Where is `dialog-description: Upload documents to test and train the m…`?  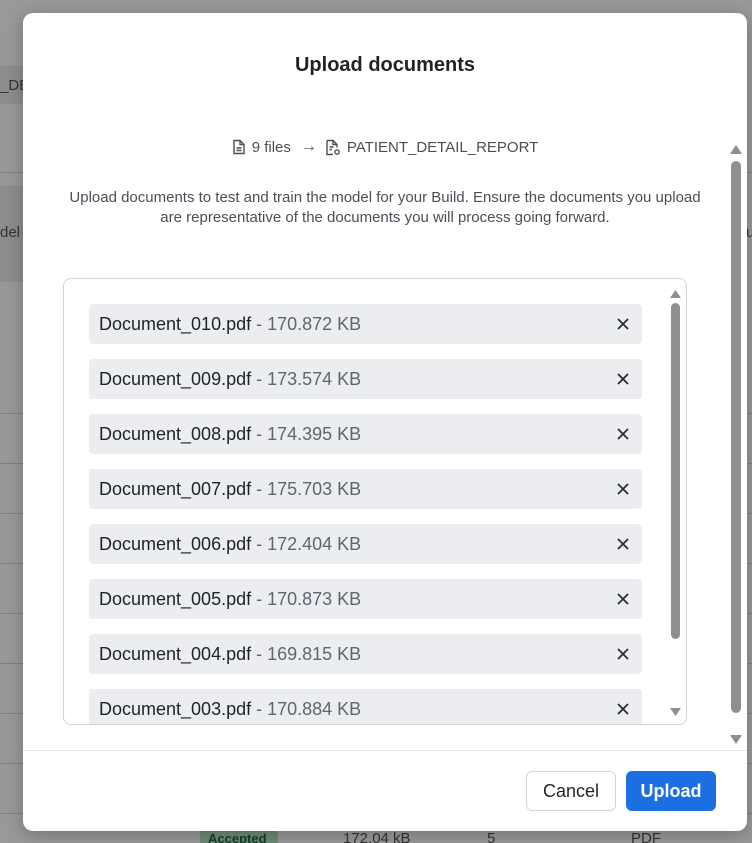 dialog-description: Upload documents to test and train the m… is located at coordinates (385, 207).